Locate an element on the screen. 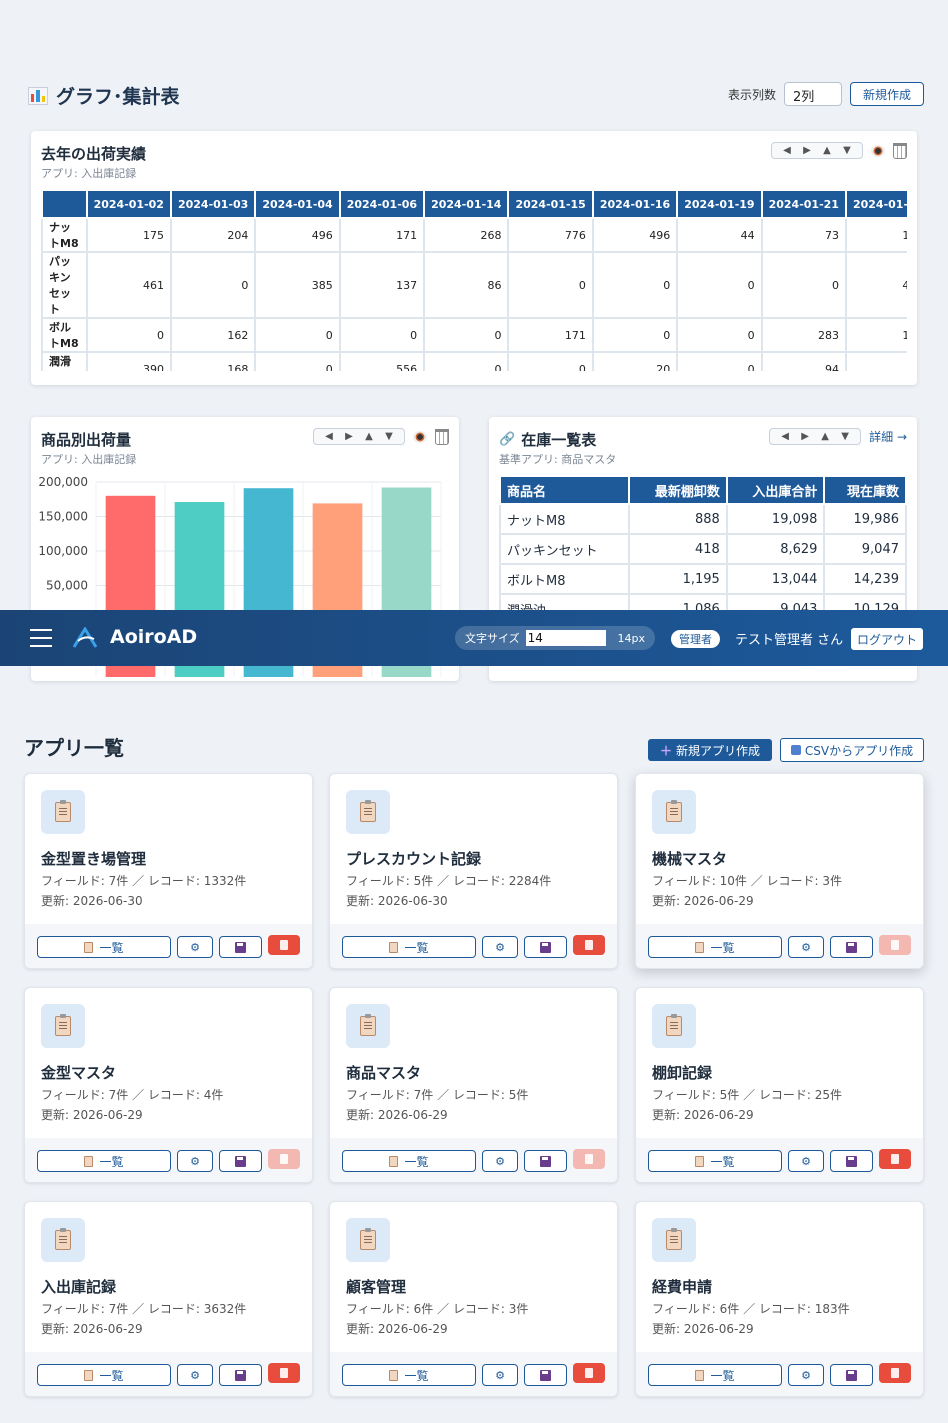 The image size is (948, 1423). trash-icon is located at coordinates (284, 1159).